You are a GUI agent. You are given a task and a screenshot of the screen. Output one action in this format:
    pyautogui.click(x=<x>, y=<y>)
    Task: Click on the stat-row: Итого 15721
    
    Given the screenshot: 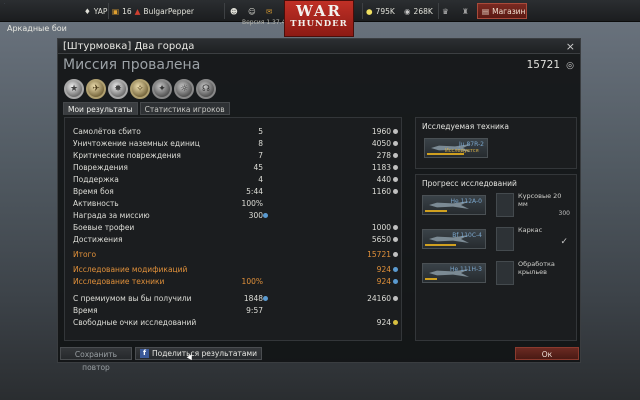 What is the action you would take?
    pyautogui.click(x=236, y=254)
    